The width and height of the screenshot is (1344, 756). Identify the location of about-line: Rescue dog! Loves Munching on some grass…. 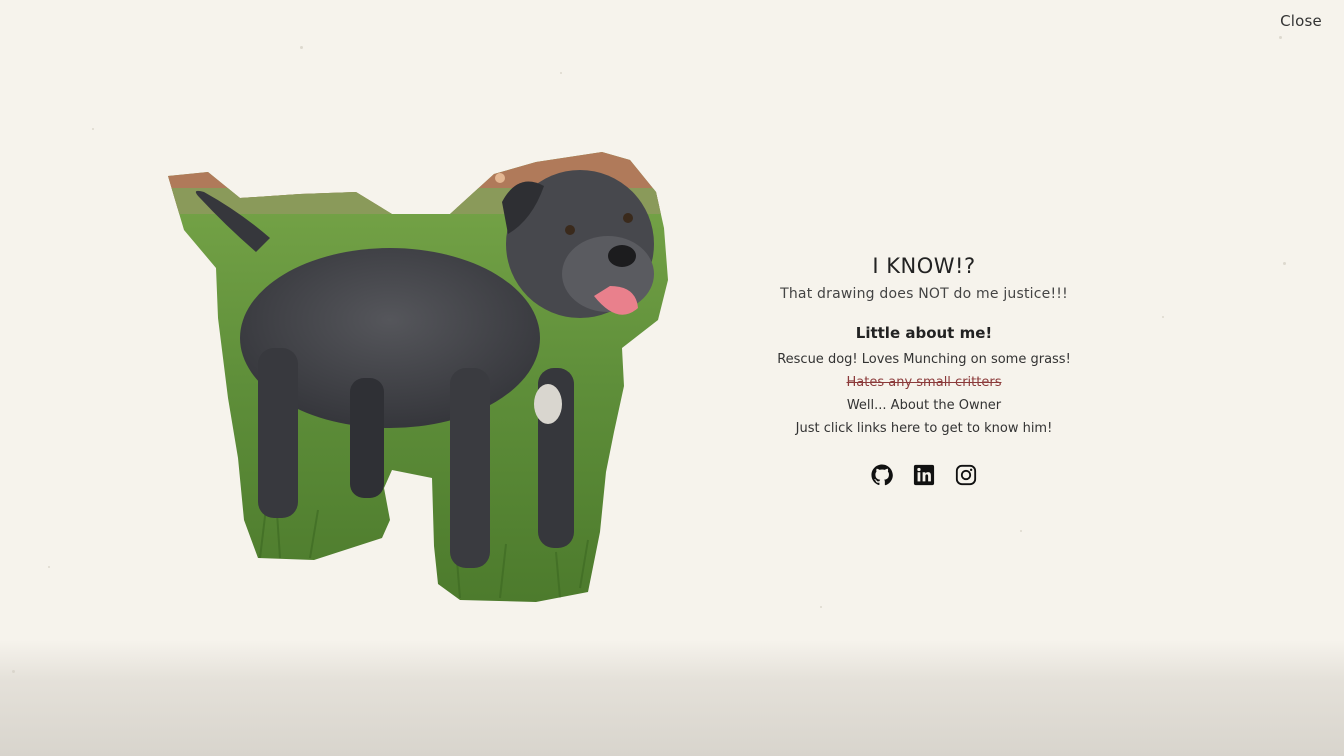
(924, 359).